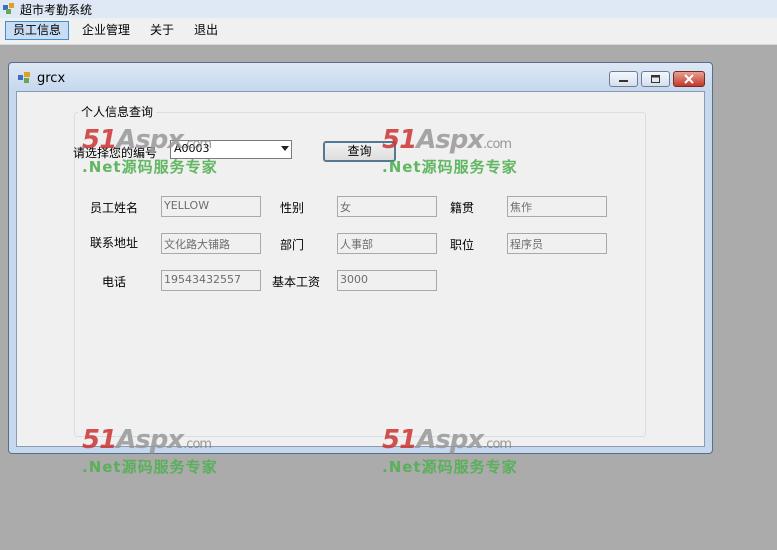 Image resolution: width=777 pixels, height=550 pixels. I want to click on gender-field: 女, so click(387, 206).